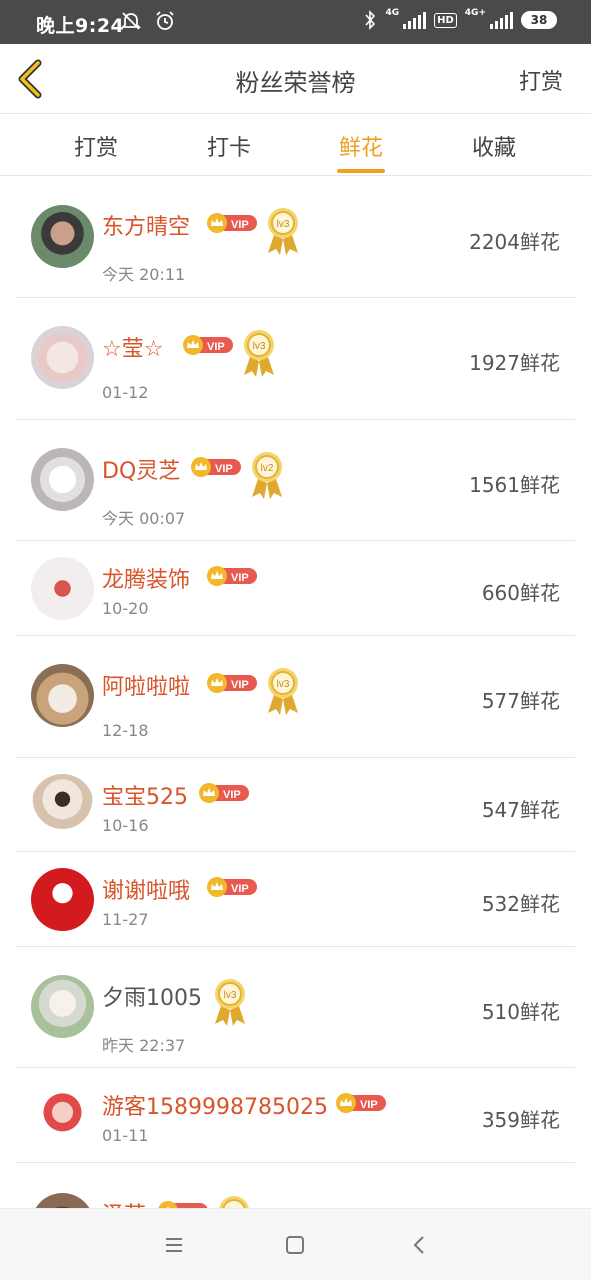 The image size is (591, 1280). What do you see at coordinates (361, 146) in the screenshot?
I see `tab-flowers: 鲜花` at bounding box center [361, 146].